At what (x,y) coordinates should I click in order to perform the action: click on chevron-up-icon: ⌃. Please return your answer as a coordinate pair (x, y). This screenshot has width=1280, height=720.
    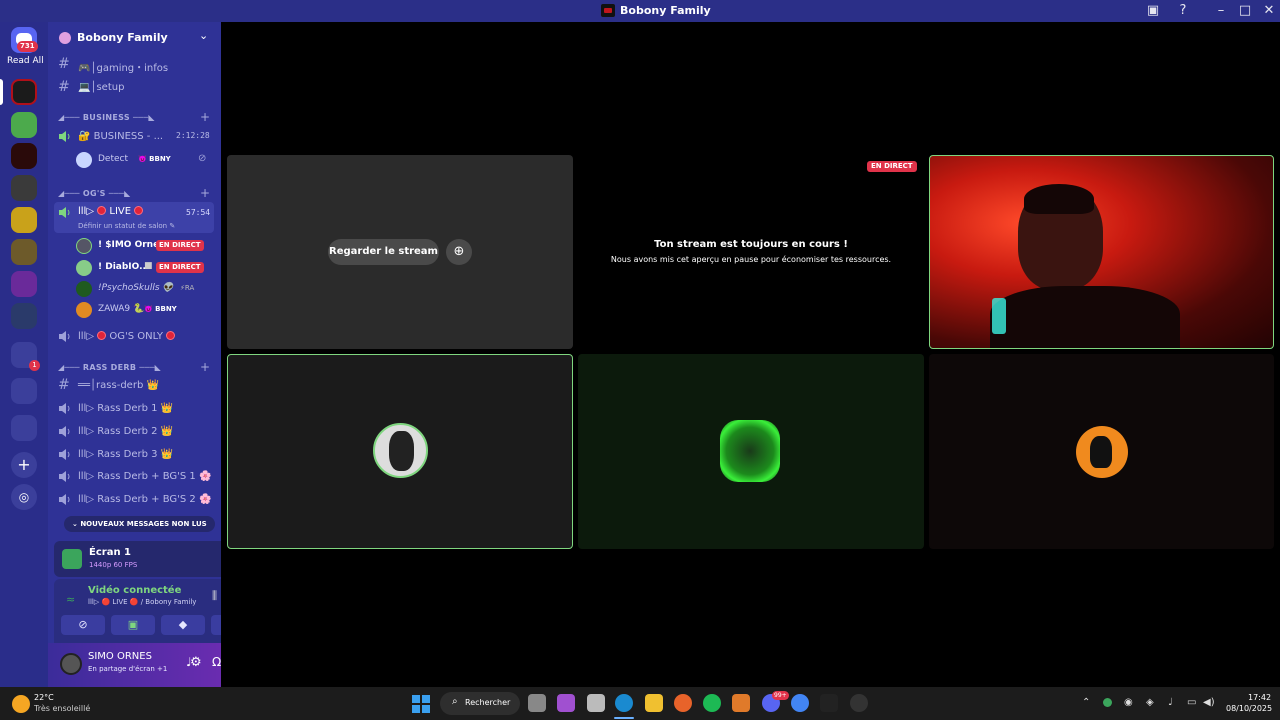
    Looking at the image, I should click on (1086, 702).